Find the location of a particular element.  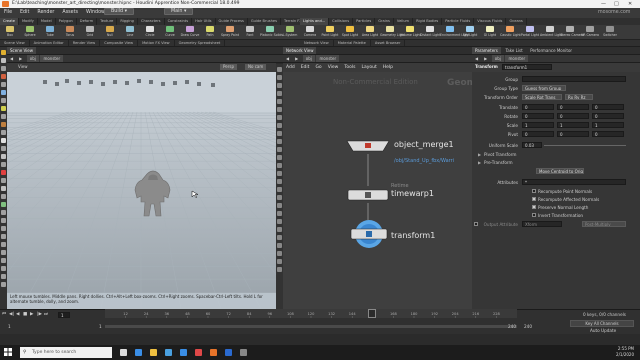

uniform-scale-field: 0.03 is located at coordinates (532, 145).